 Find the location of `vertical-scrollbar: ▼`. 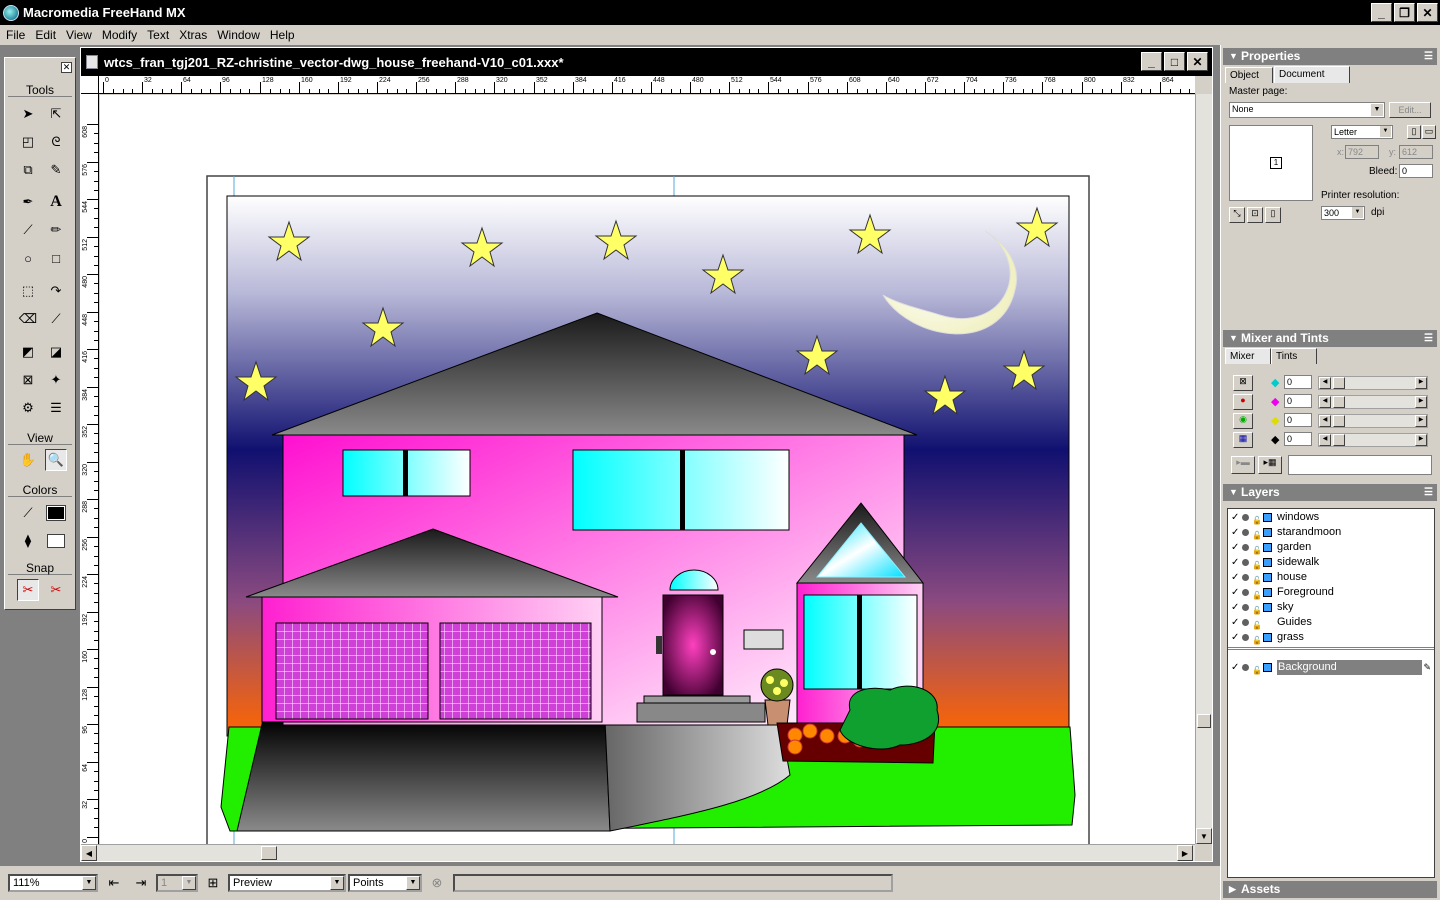

vertical-scrollbar: ▼ is located at coordinates (1203, 469).